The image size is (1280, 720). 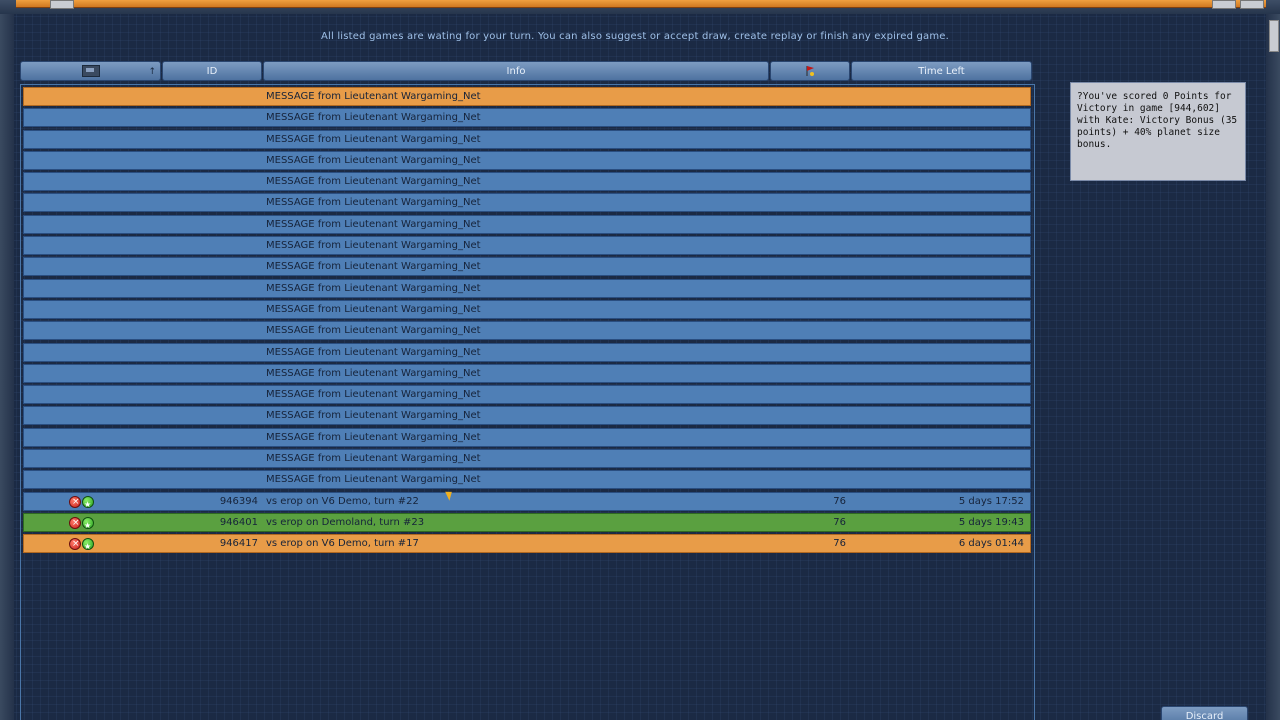 What do you see at coordinates (7, 367) in the screenshot?
I see `left-frame` at bounding box center [7, 367].